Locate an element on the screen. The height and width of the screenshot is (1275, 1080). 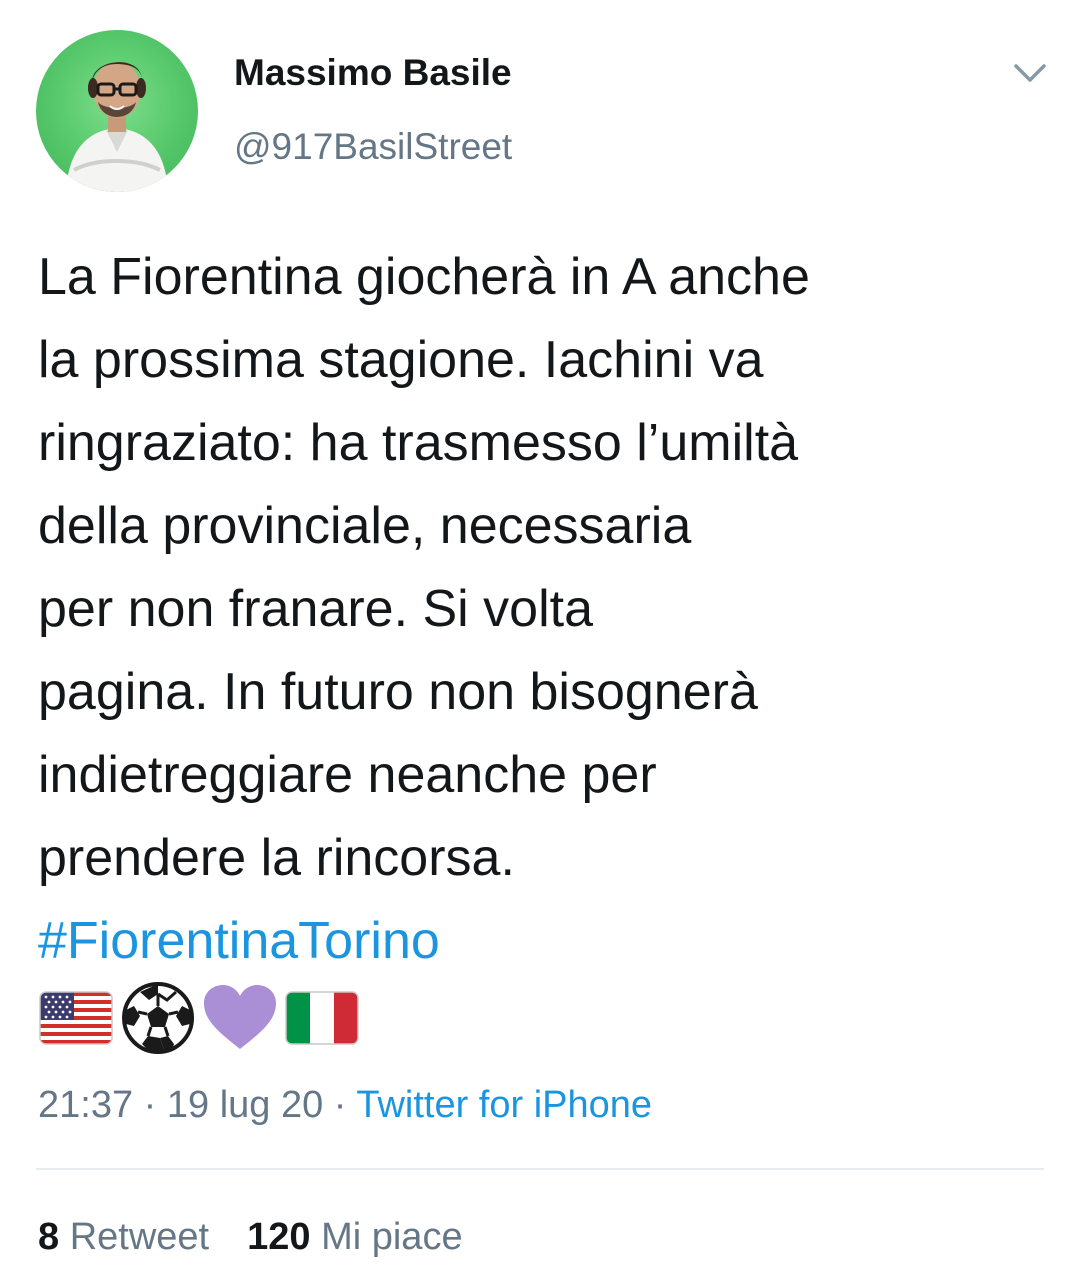
tweet-text-line: indietreggiare neanche per is located at coordinates (347, 775).